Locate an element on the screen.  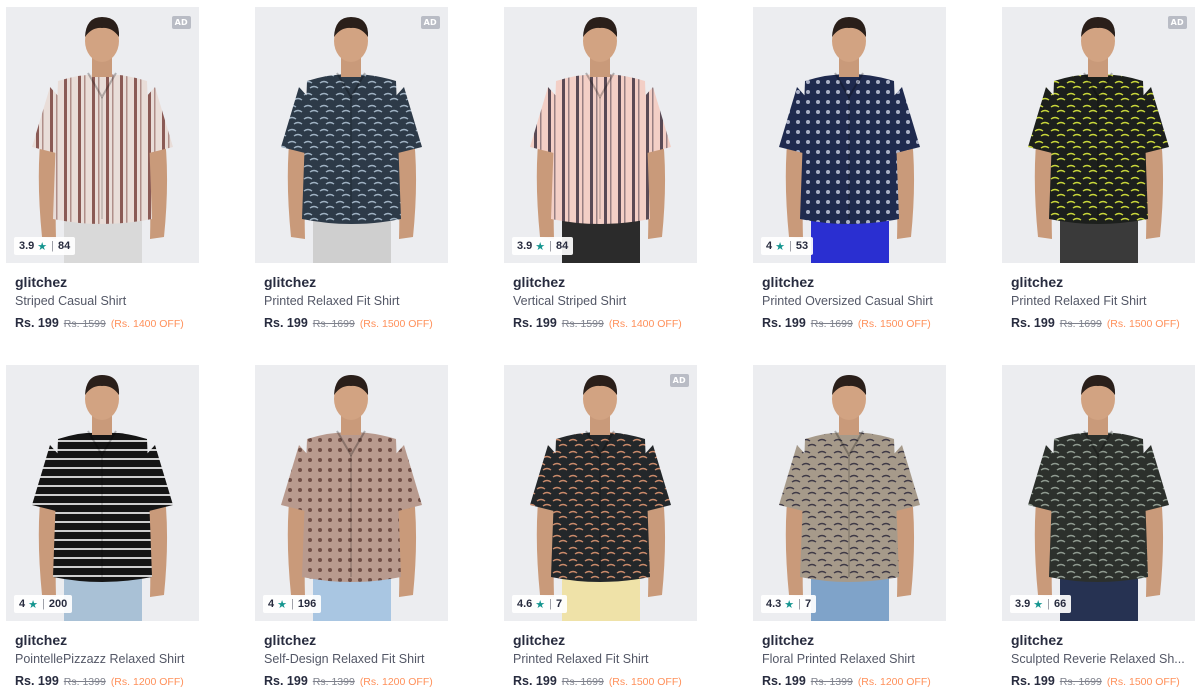
rating-badge: 4 ★ | 53 is located at coordinates (787, 246).